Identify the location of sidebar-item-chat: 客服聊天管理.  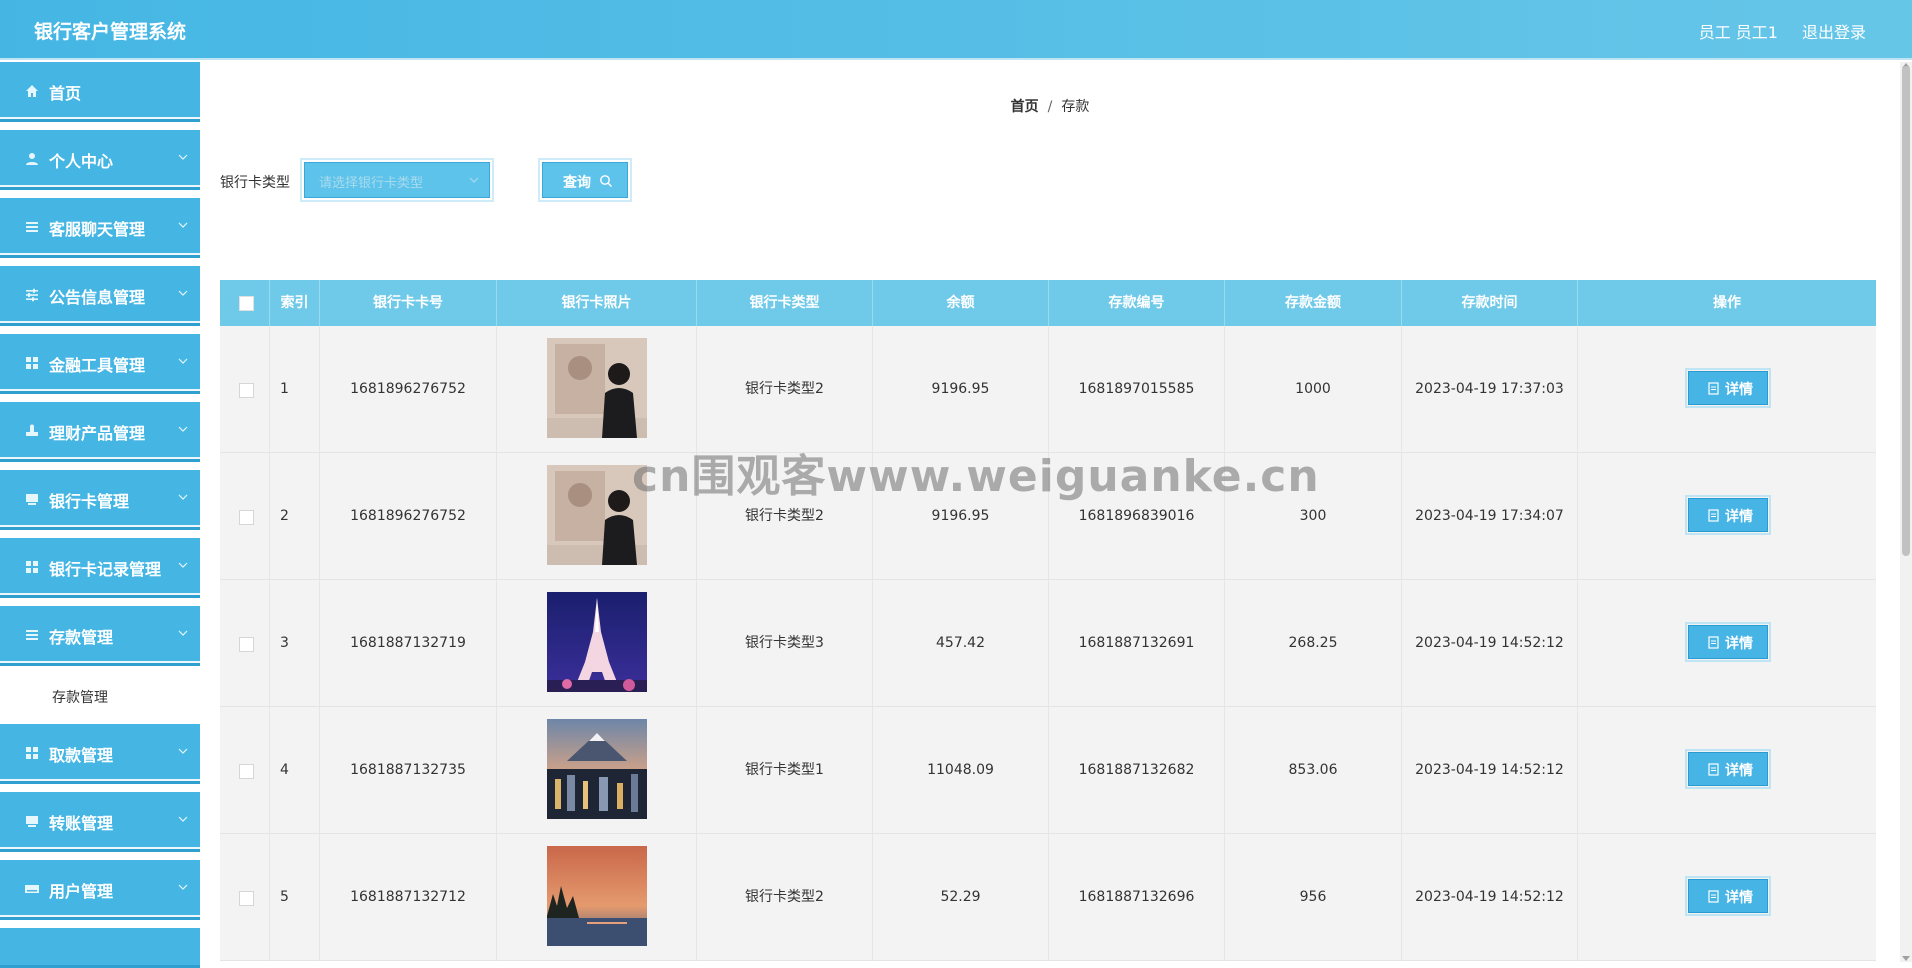
(100, 228).